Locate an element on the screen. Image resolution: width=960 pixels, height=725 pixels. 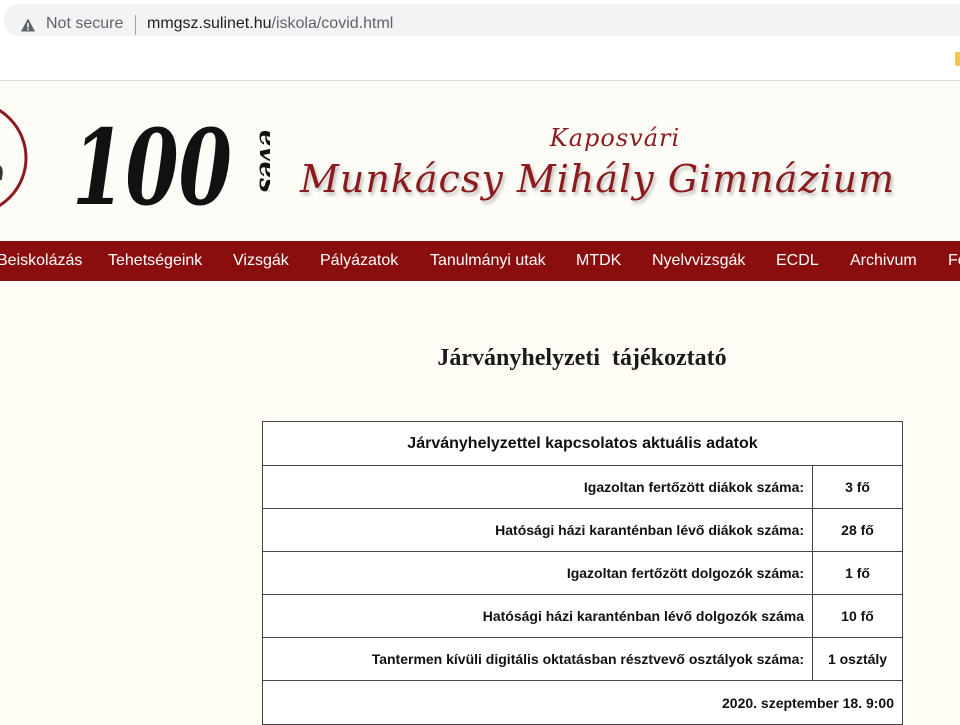
school-emblem-logo is located at coordinates (15, 160).